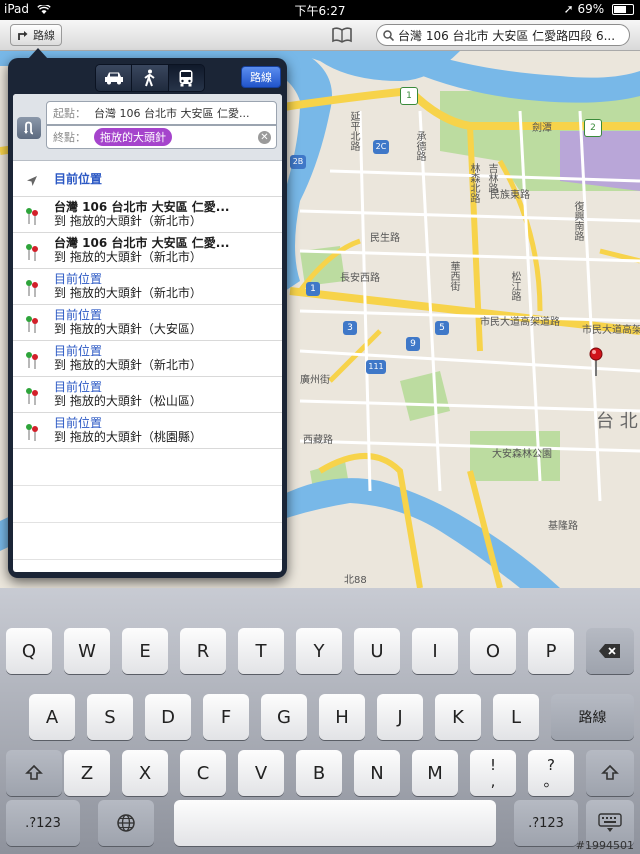 The image size is (640, 854). I want to click on key-a: A, so click(52, 717).